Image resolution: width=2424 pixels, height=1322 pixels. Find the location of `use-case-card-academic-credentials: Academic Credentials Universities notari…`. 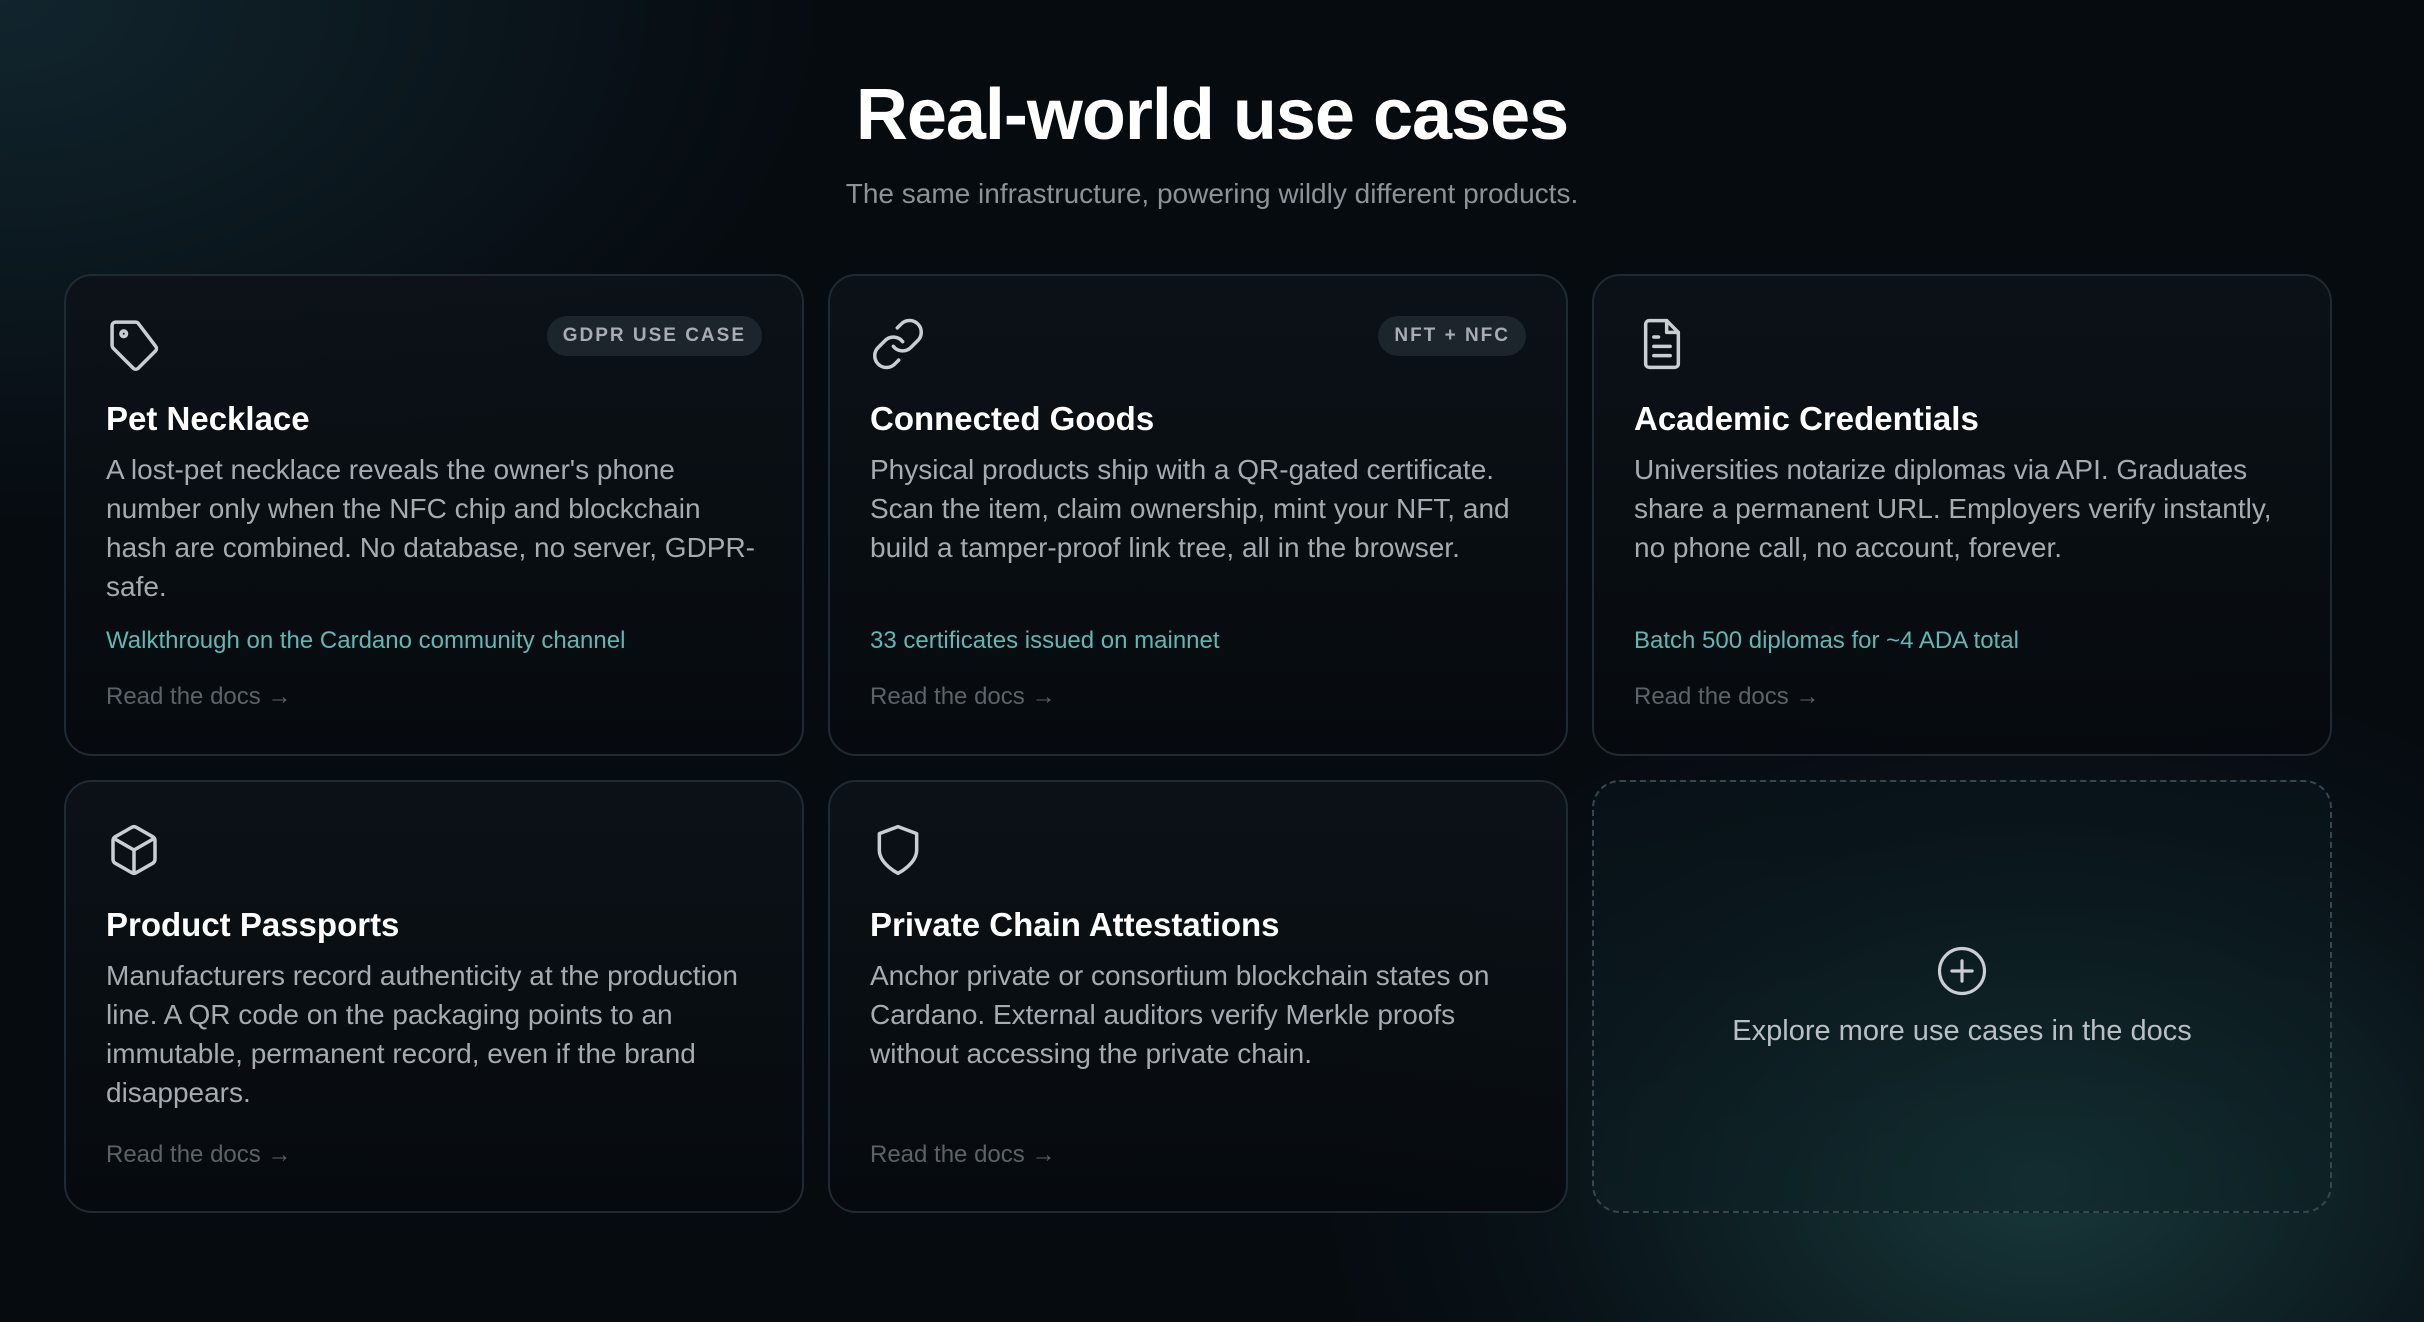

use-case-card-academic-credentials: Academic Credentials Universities notari… is located at coordinates (1962, 515).